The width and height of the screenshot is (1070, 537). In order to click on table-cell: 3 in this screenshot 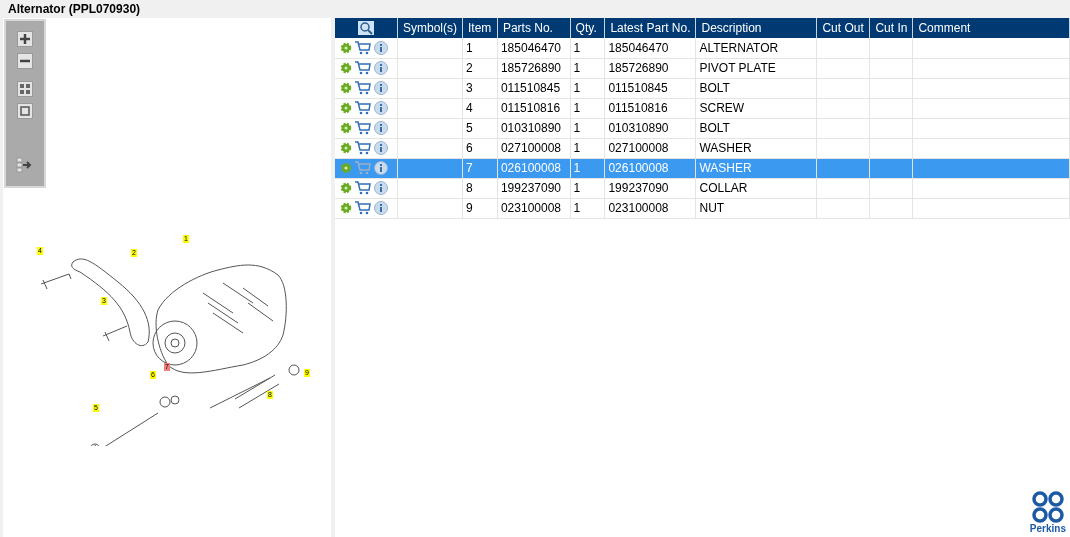, I will do `click(469, 88)`.